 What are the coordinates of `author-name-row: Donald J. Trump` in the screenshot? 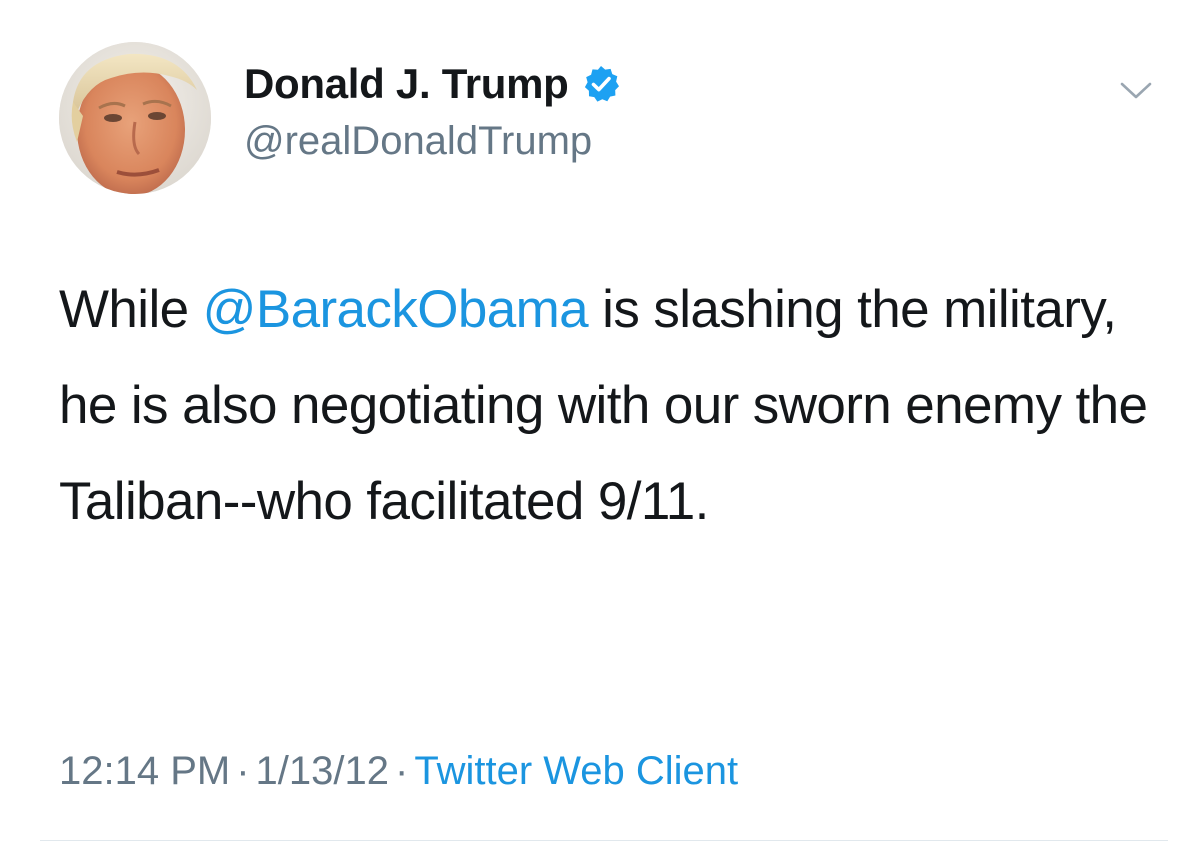 It's located at (432, 84).